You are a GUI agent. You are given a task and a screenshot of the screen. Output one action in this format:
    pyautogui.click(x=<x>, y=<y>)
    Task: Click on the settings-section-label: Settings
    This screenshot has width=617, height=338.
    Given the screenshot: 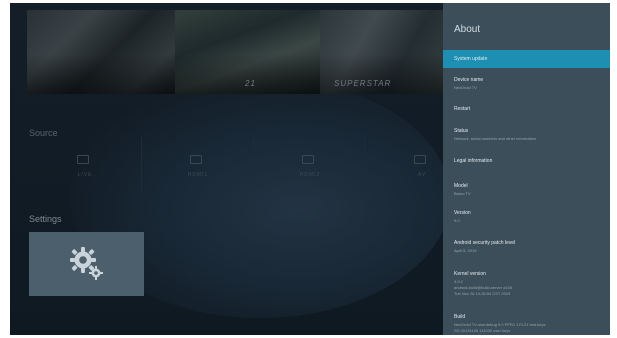 What is the action you would take?
    pyautogui.click(x=45, y=219)
    